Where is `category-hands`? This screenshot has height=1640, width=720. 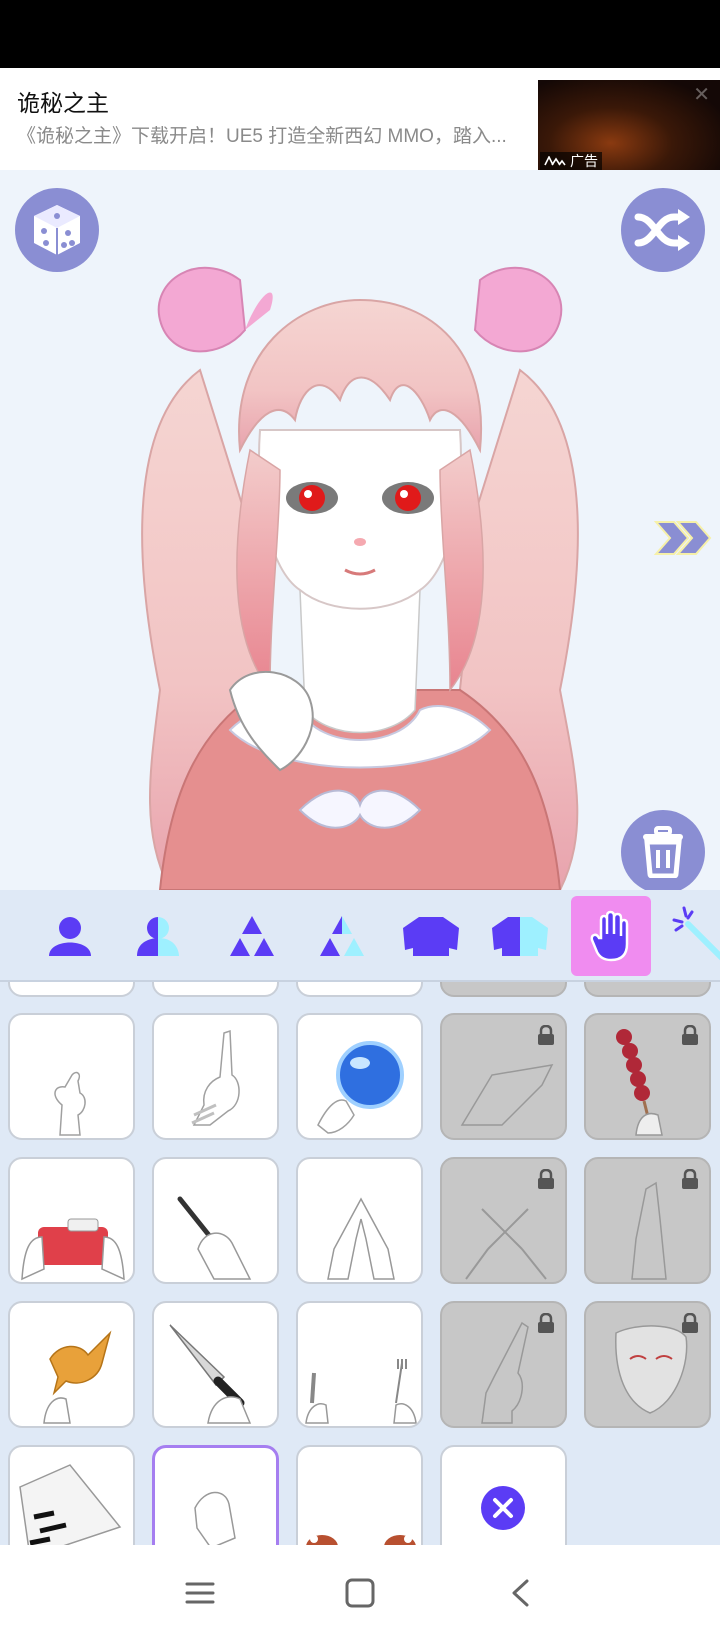
category-hands is located at coordinates (611, 936).